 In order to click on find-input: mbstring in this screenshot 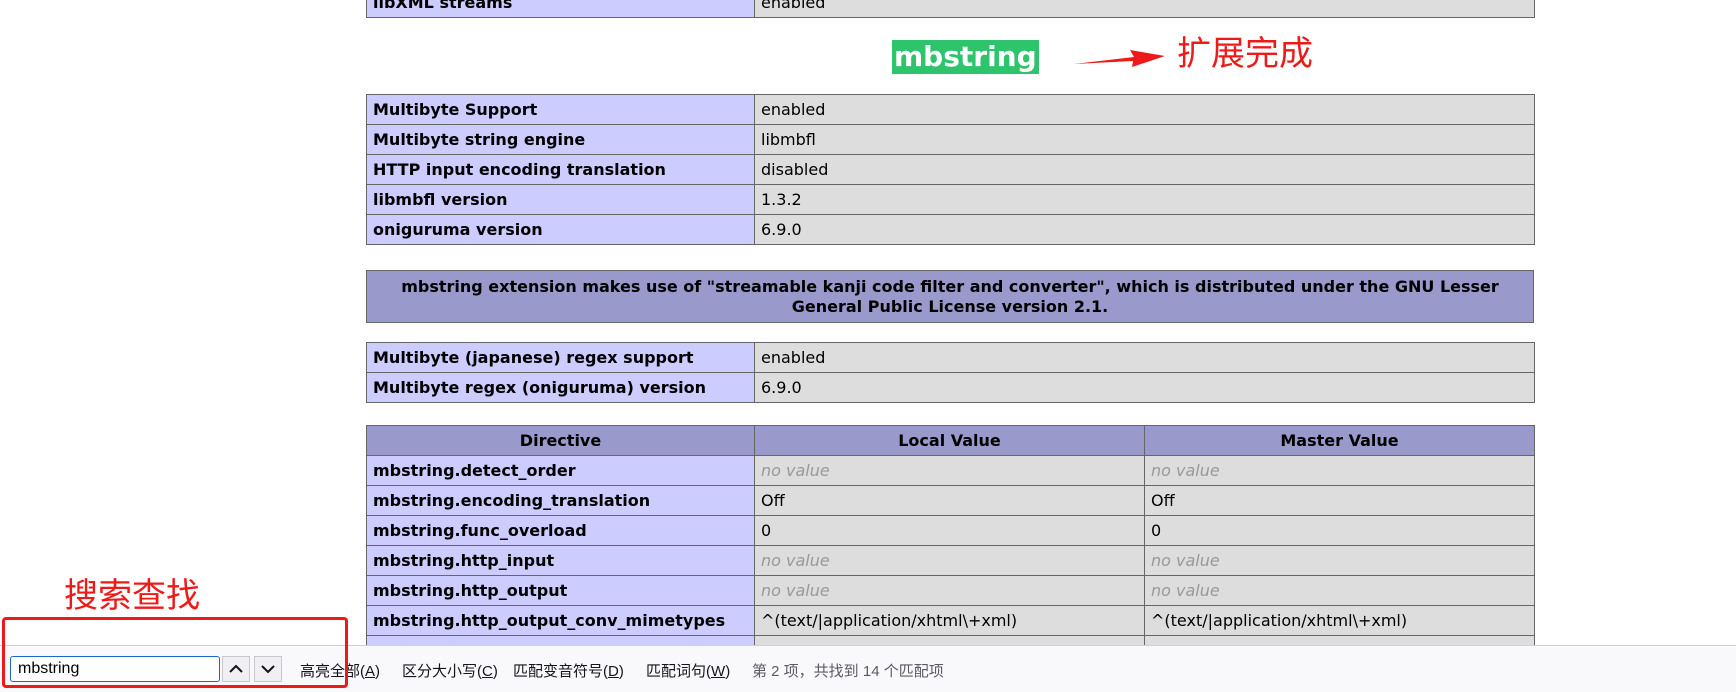, I will do `click(115, 669)`.